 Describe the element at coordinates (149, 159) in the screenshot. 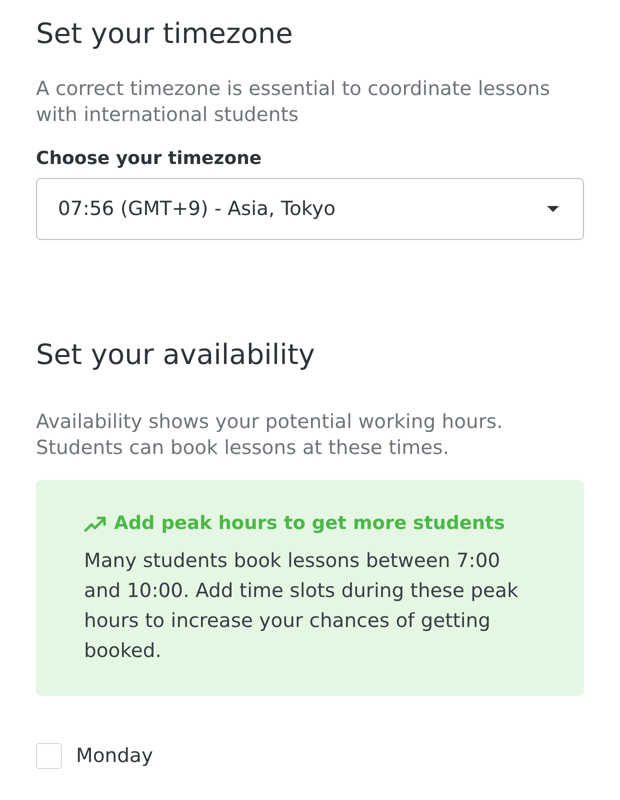

I see `field-label: Choose your timezone` at that location.